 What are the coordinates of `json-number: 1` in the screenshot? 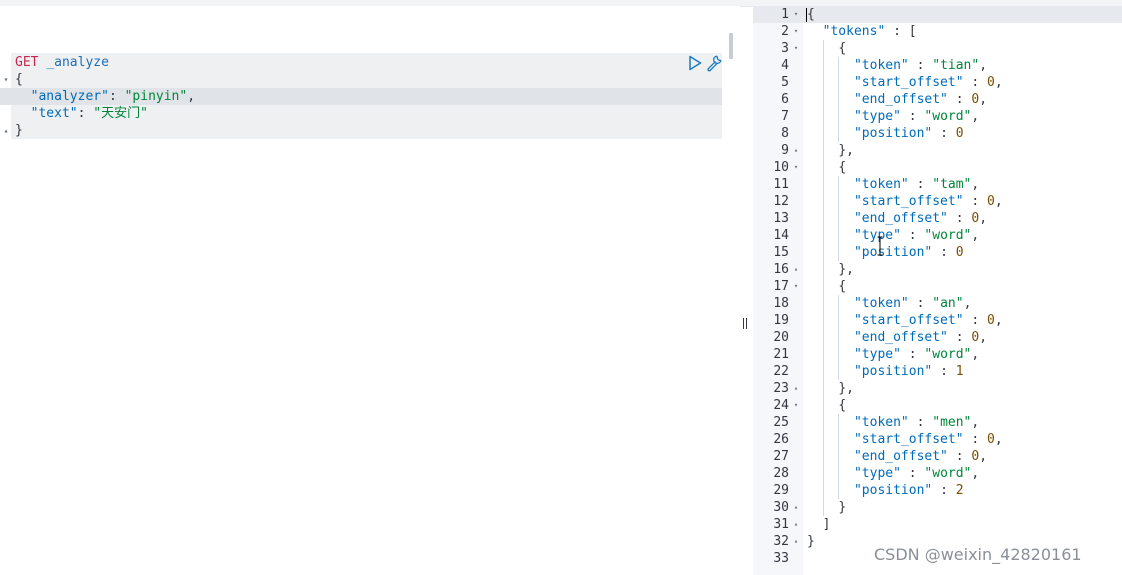 It's located at (959, 371).